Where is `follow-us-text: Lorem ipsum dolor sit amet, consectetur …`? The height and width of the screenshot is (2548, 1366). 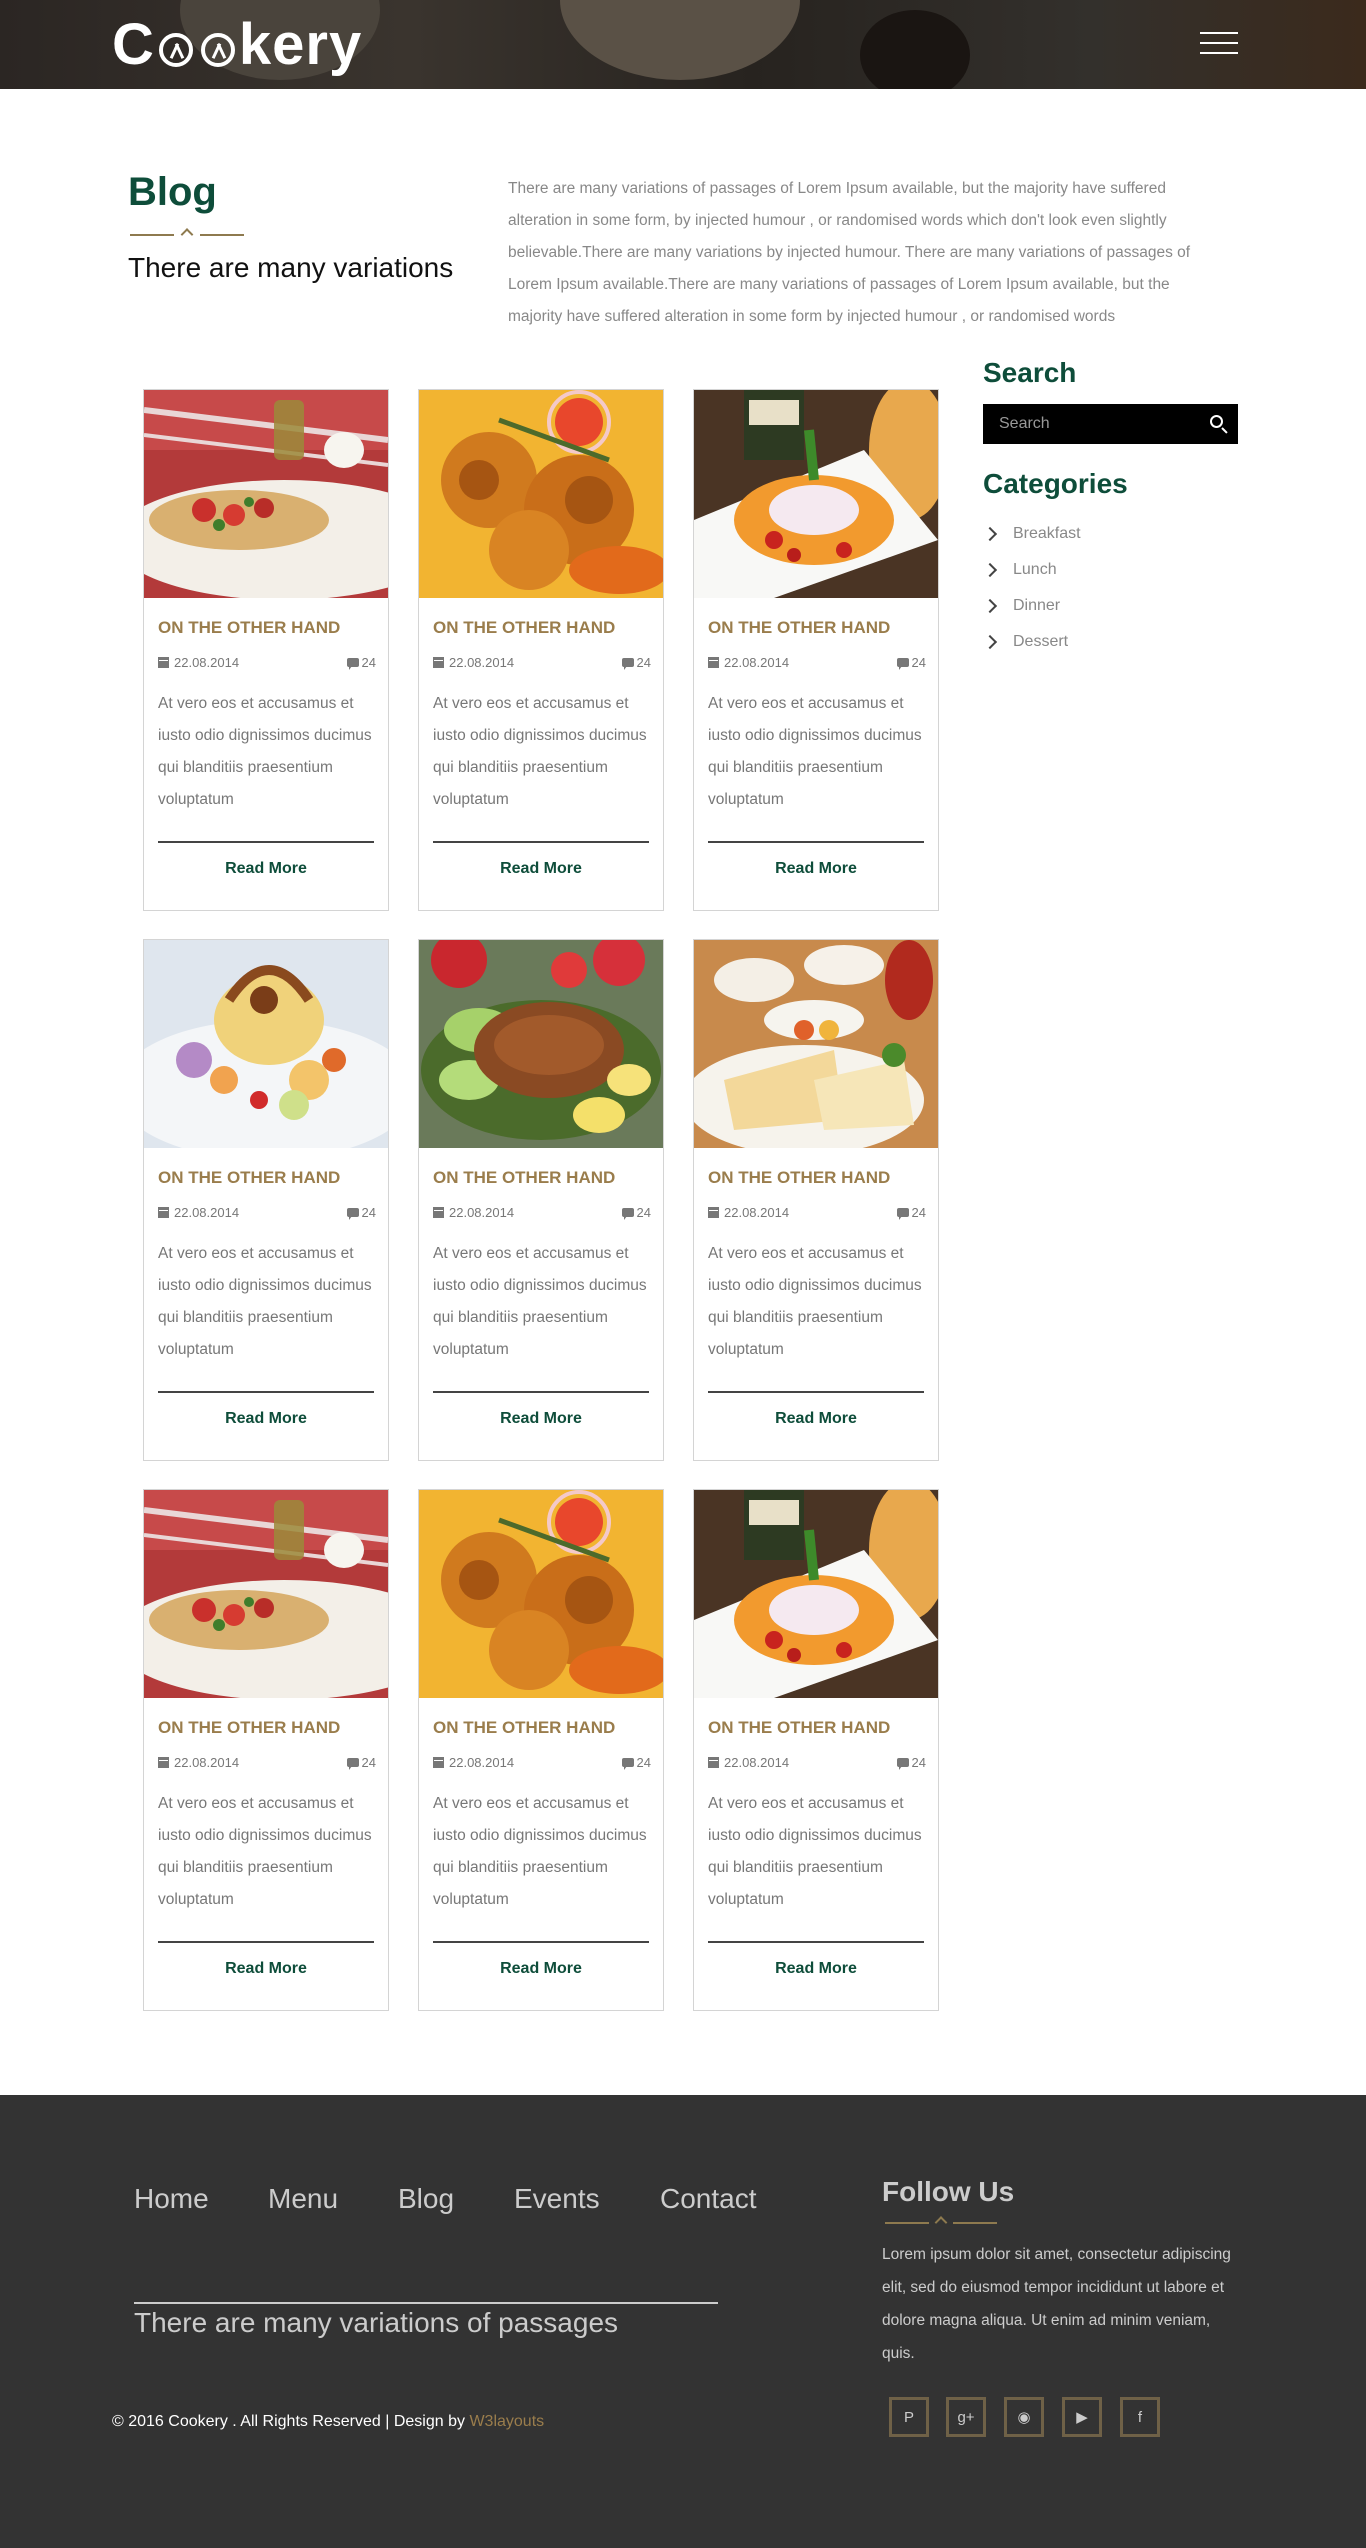 follow-us-text: Lorem ipsum dolor sit amet, consectetur … is located at coordinates (1056, 2304).